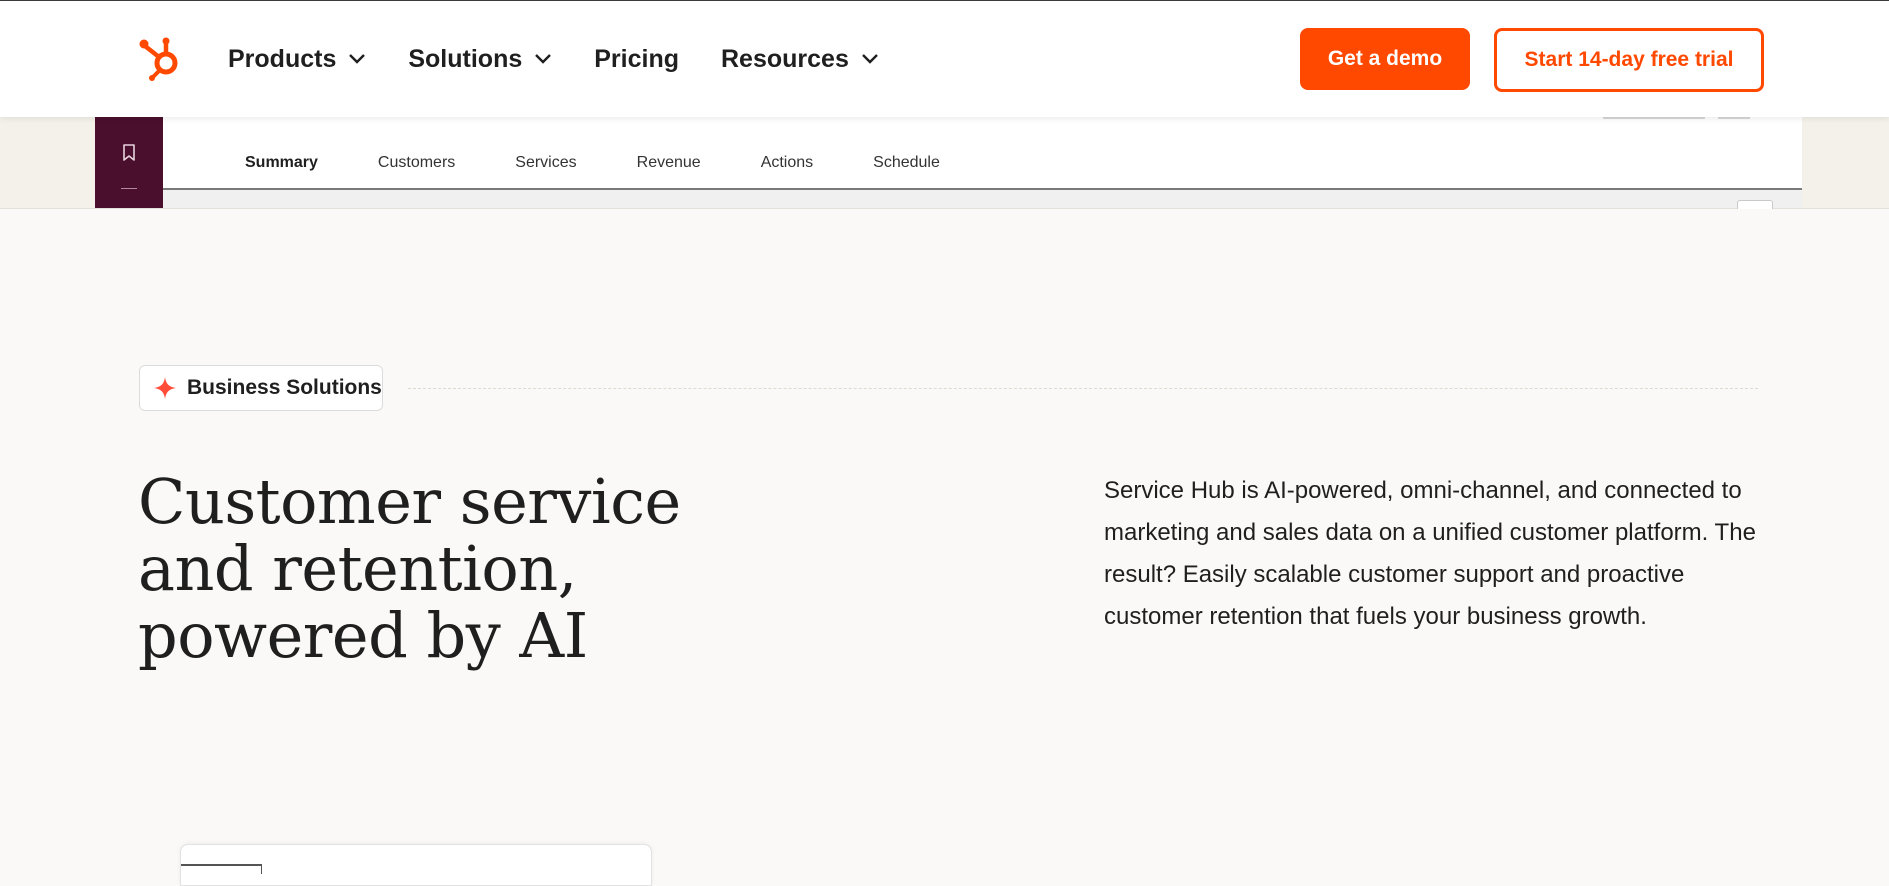 The image size is (1889, 886). What do you see at coordinates (1083, 388) in the screenshot?
I see `section-divider` at bounding box center [1083, 388].